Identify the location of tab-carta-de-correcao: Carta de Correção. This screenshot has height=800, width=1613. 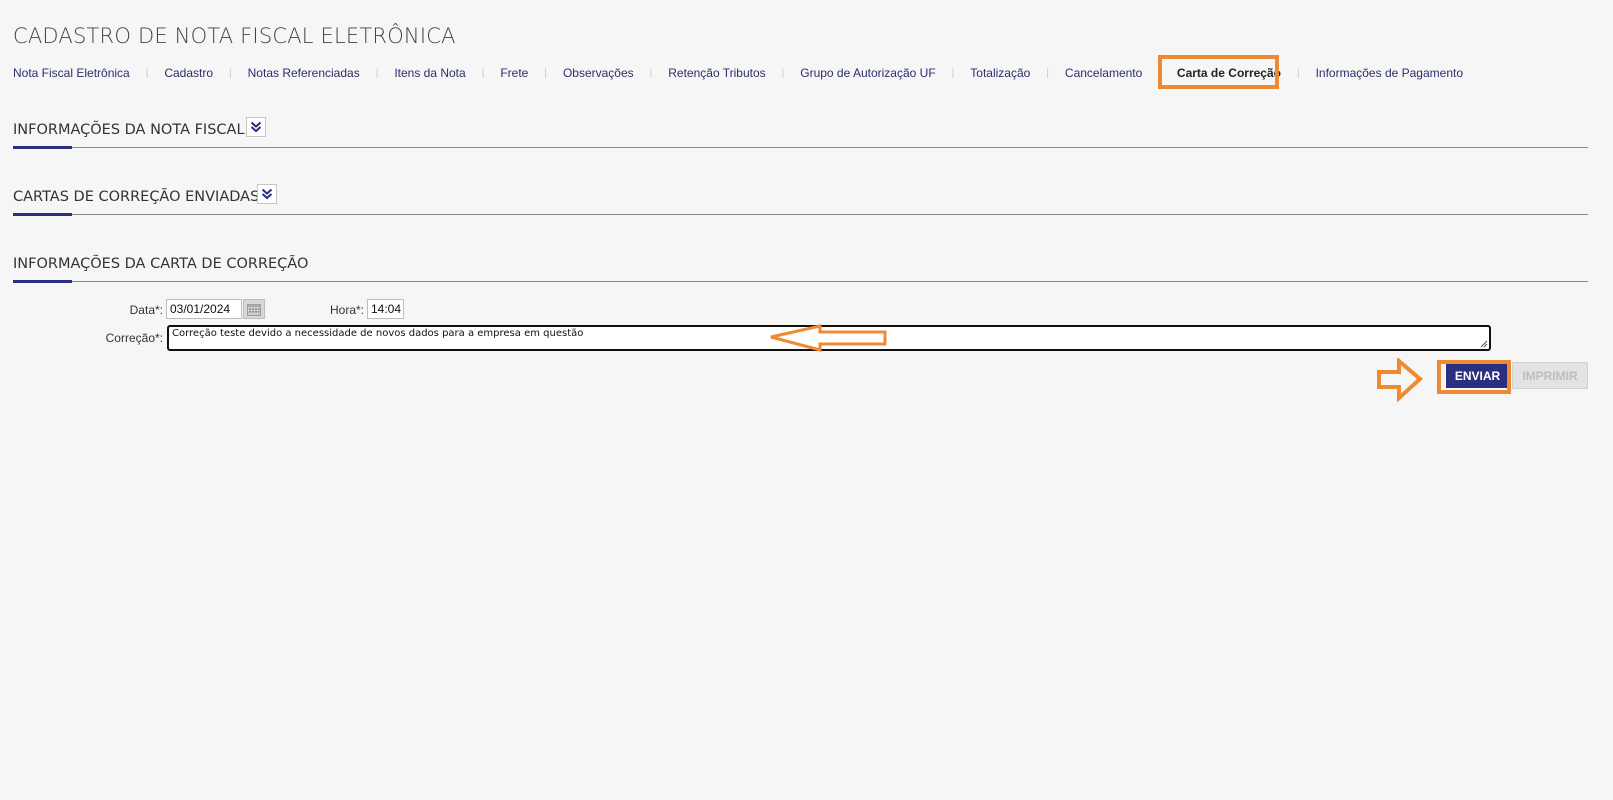
(1229, 73).